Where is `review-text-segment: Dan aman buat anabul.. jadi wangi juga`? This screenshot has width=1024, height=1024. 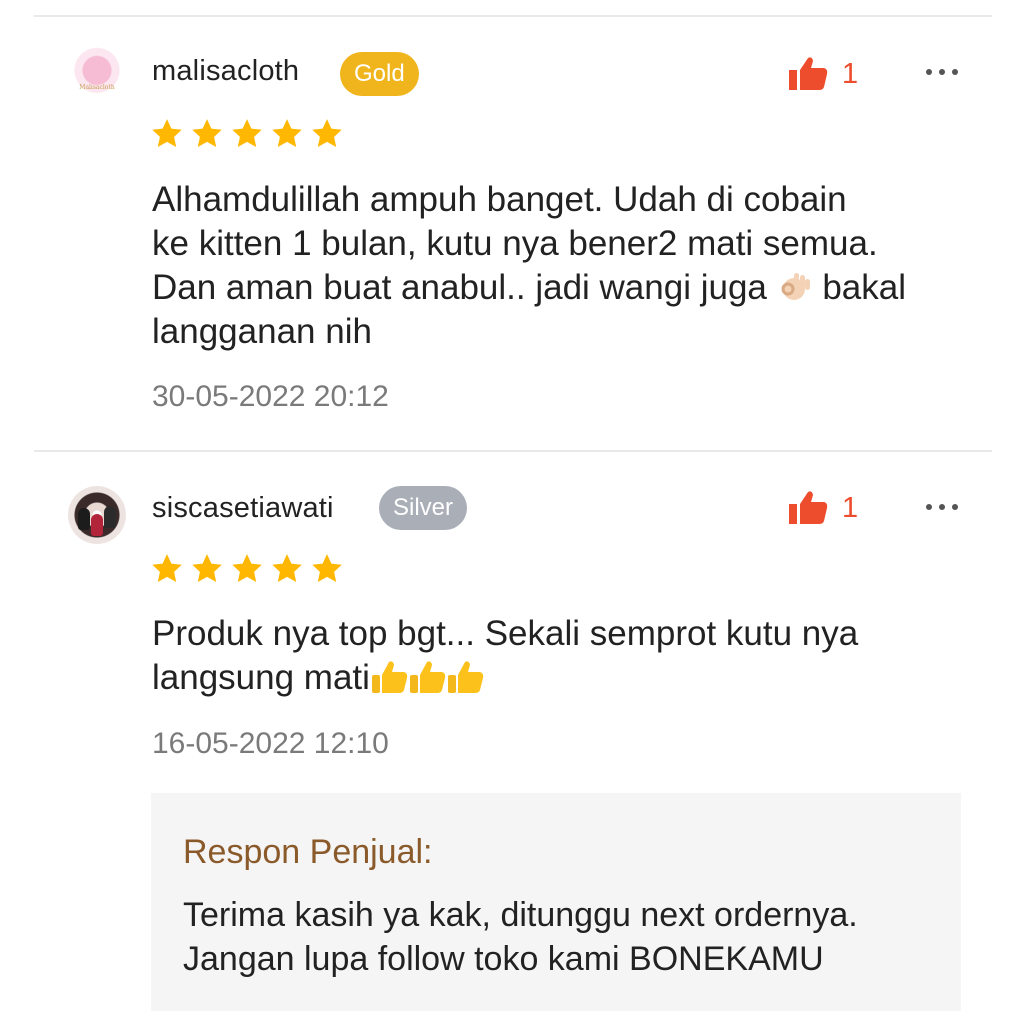
review-text-segment: Dan aman buat anabul.. jadi wangi juga is located at coordinates (464, 287).